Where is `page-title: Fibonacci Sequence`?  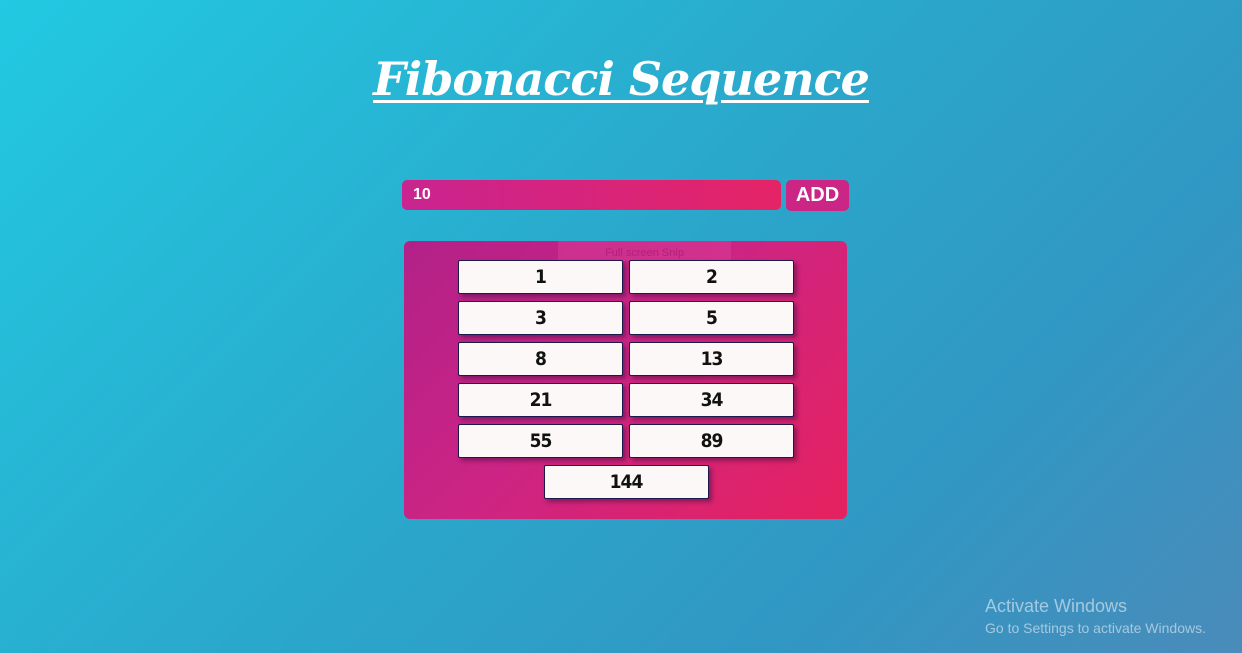 page-title: Fibonacci Sequence is located at coordinates (621, 79).